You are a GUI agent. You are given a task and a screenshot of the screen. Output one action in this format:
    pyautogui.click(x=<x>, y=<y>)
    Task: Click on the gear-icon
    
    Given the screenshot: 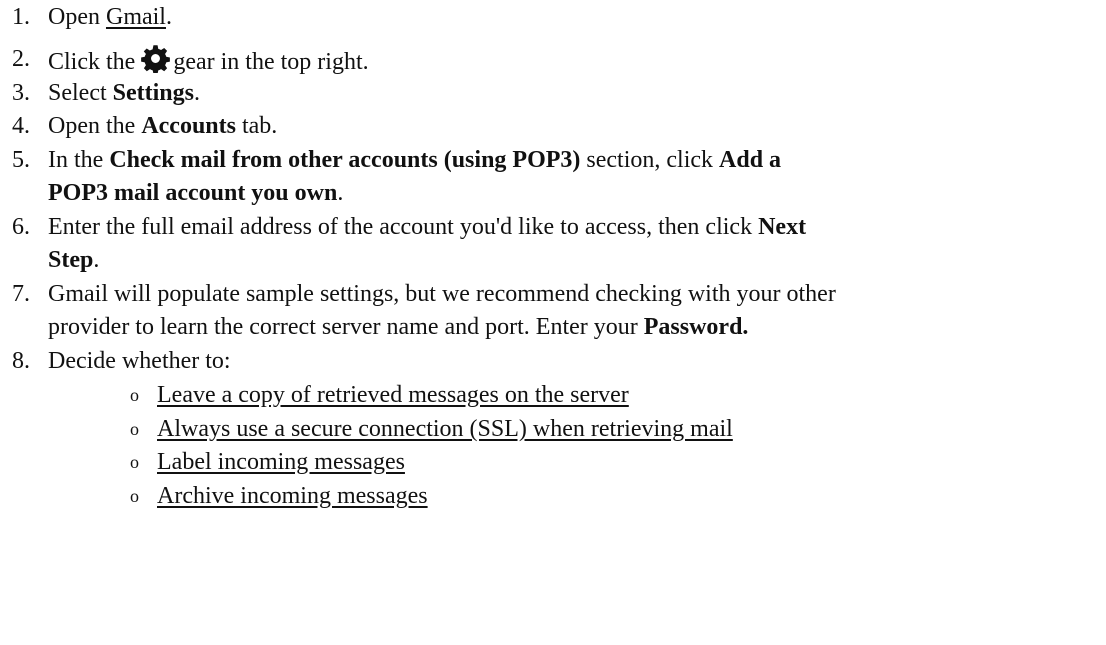 What is the action you would take?
    pyautogui.click(x=156, y=59)
    